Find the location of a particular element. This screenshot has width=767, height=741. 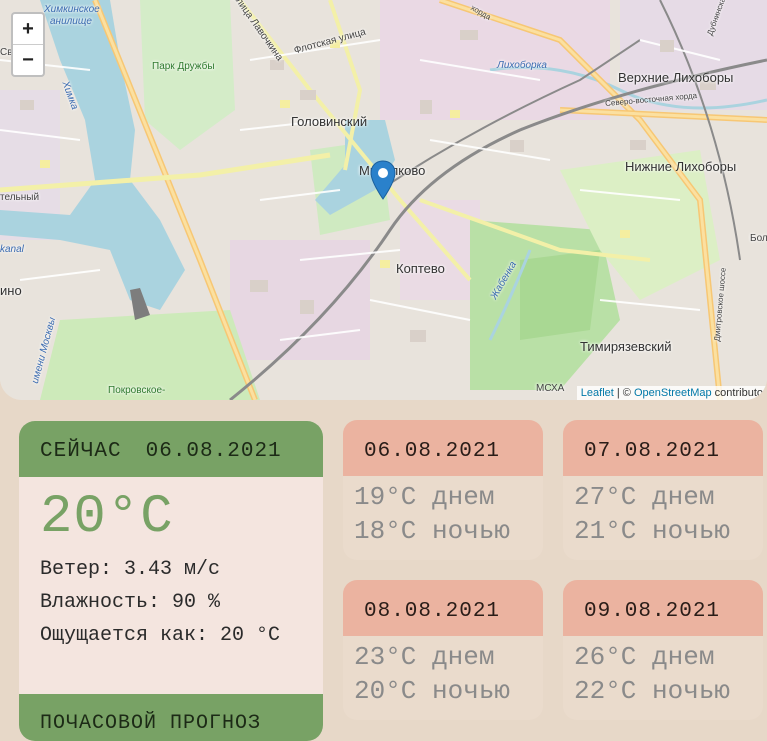

map-attribution: Leaflet | © OpenStreetMap contributo is located at coordinates (671, 393).